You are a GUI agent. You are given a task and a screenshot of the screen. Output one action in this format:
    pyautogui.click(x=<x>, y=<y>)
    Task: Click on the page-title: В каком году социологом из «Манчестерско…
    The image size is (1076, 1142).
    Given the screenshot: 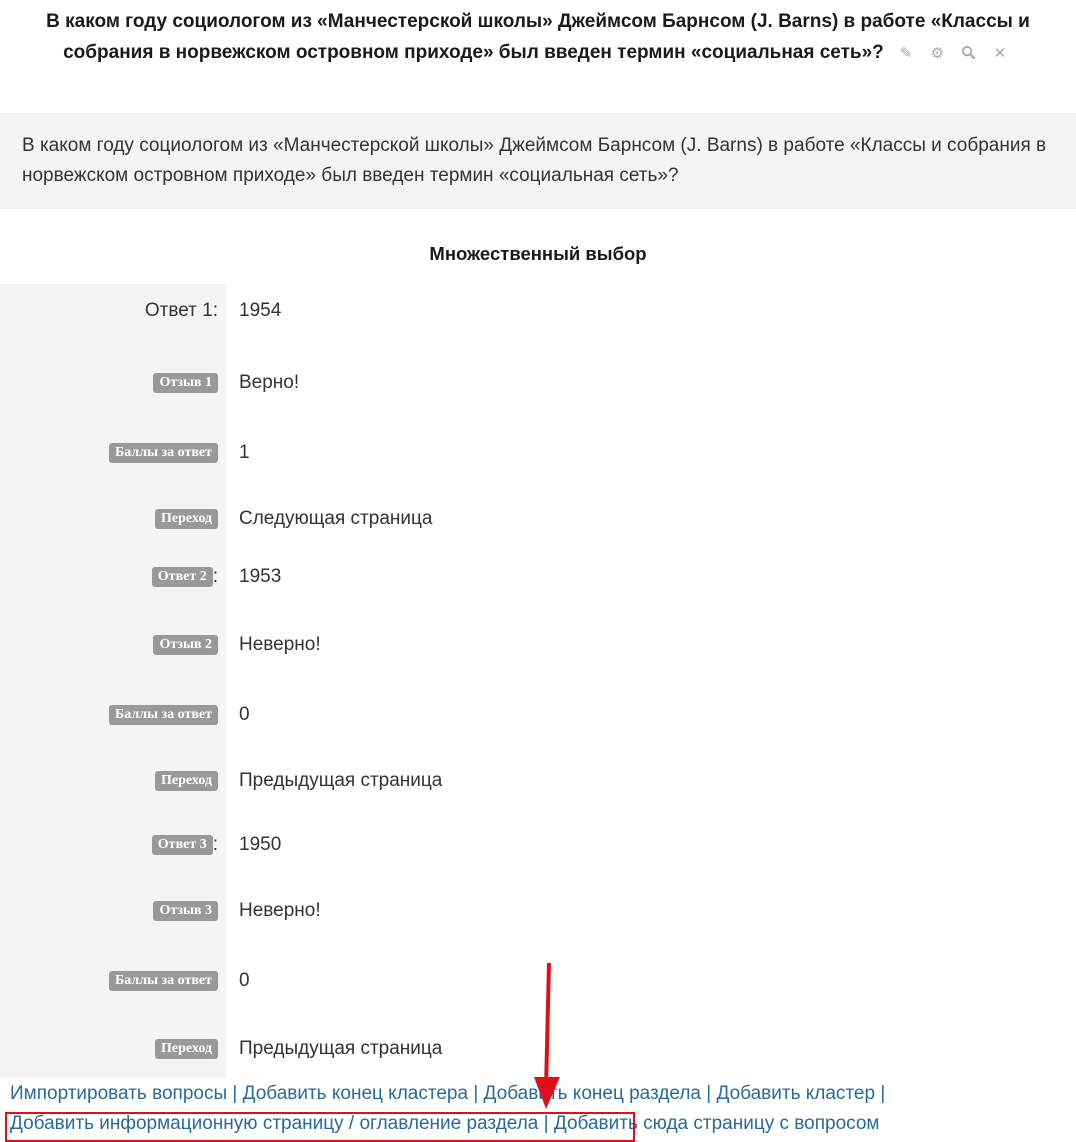 What is the action you would take?
    pyautogui.click(x=538, y=37)
    